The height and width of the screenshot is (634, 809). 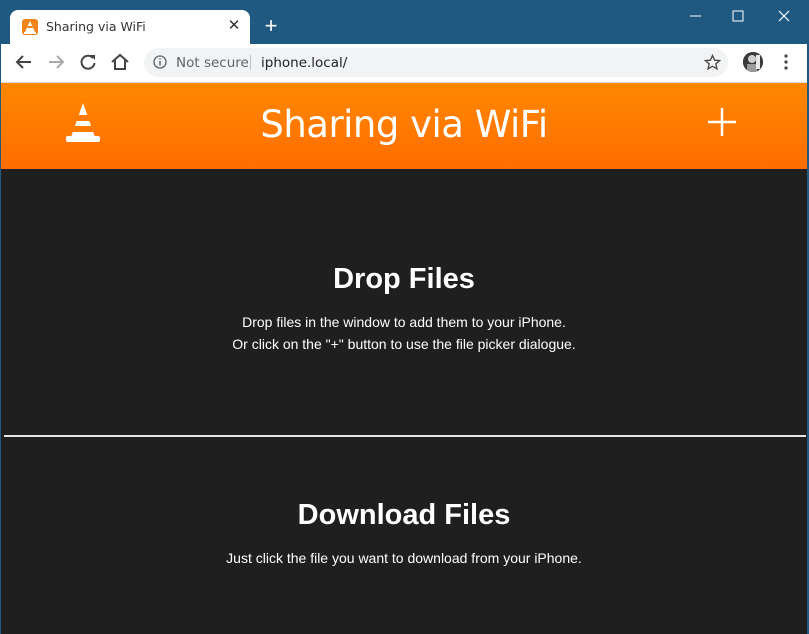 I want to click on tab-title: Sharing via WiFi, so click(x=96, y=26).